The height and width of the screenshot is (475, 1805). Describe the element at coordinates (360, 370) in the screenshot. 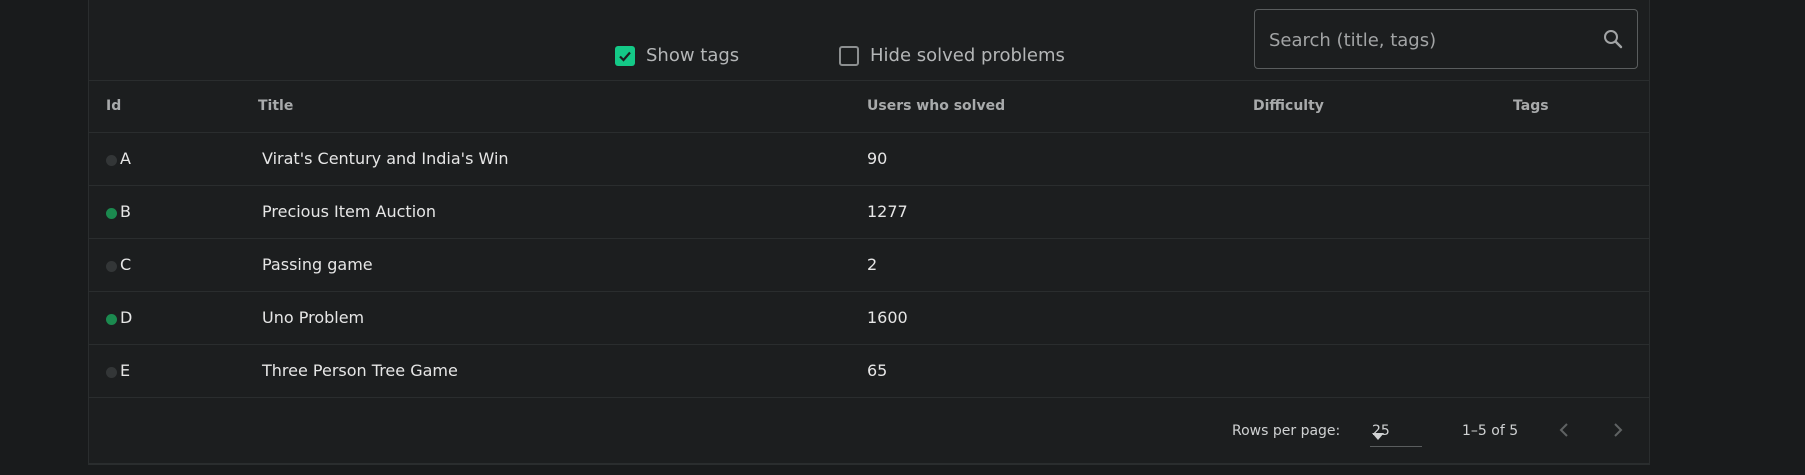

I see `cell-title: Three Person Tree Game` at that location.